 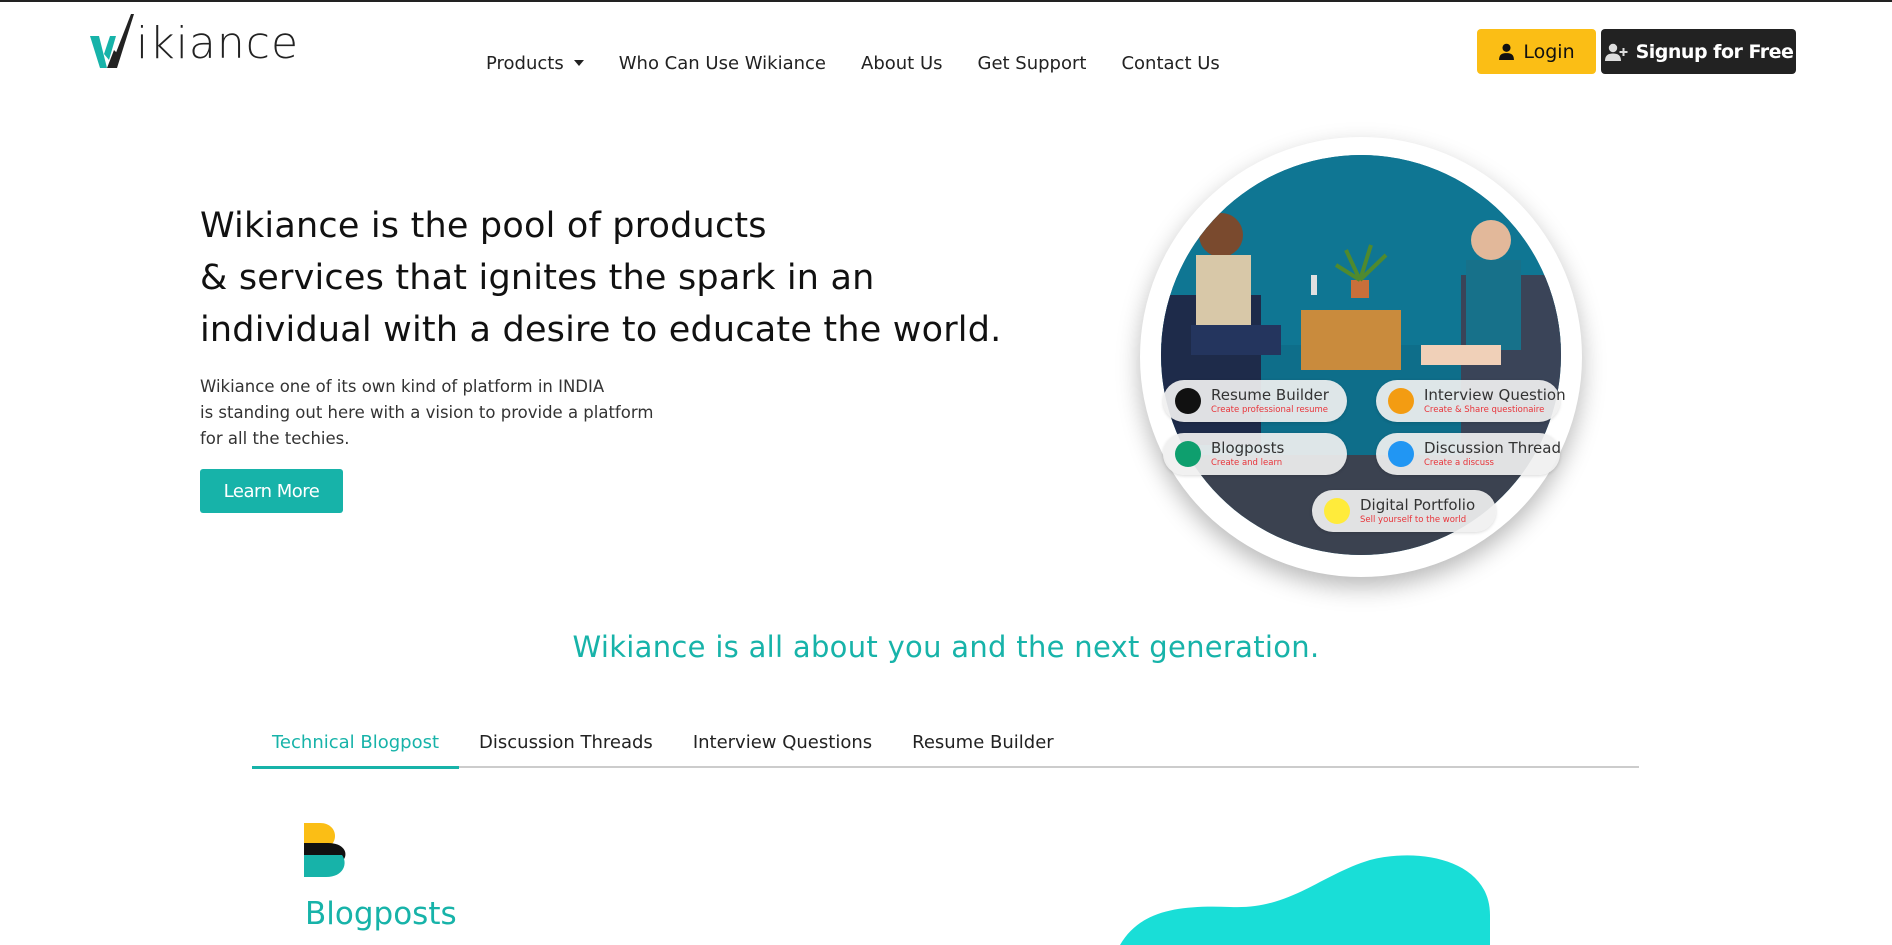 I want to click on pill-title: Digital Portfolio, so click(x=1418, y=504).